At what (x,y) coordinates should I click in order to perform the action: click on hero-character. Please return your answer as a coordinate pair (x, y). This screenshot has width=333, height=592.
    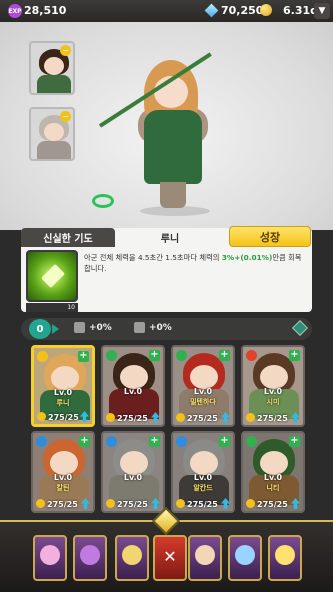
    Looking at the image, I should click on (177, 140).